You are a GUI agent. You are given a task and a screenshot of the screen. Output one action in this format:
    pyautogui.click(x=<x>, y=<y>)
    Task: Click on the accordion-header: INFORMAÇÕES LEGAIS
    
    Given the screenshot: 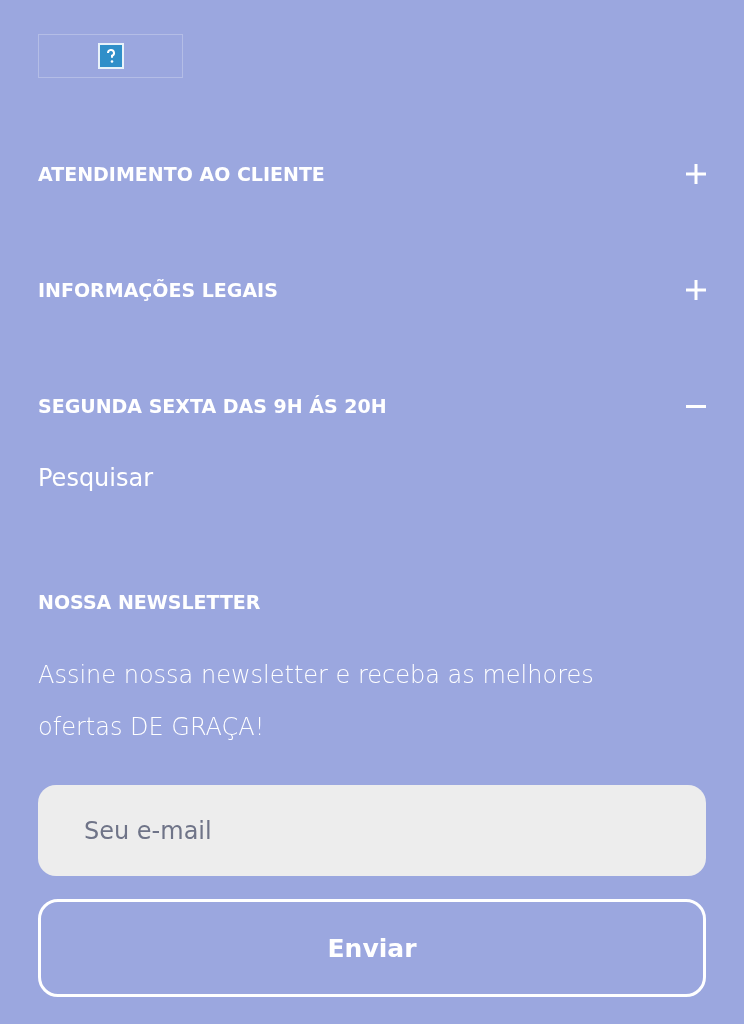 What is the action you would take?
    pyautogui.click(x=372, y=290)
    